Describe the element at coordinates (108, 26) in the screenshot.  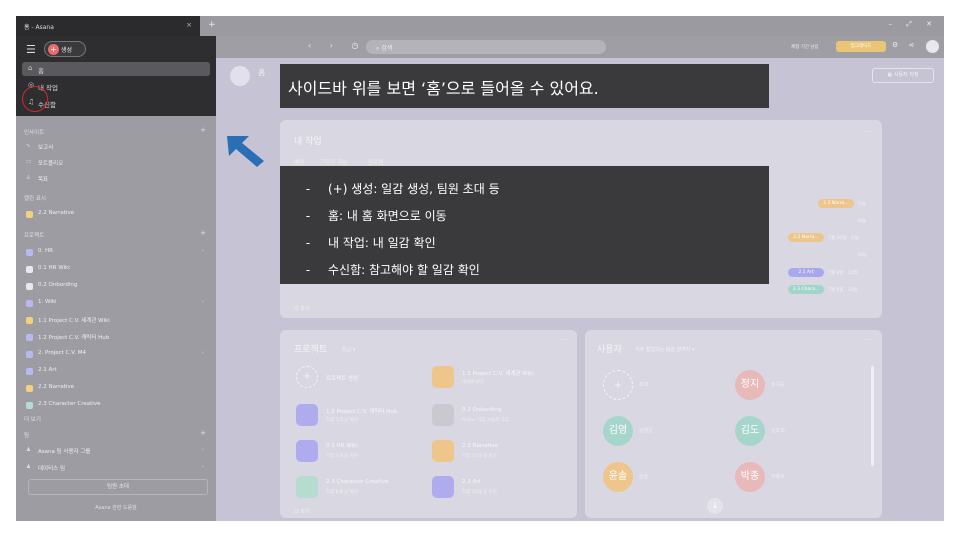
I see `browser-tab: 홈 - Asana ×` at that location.